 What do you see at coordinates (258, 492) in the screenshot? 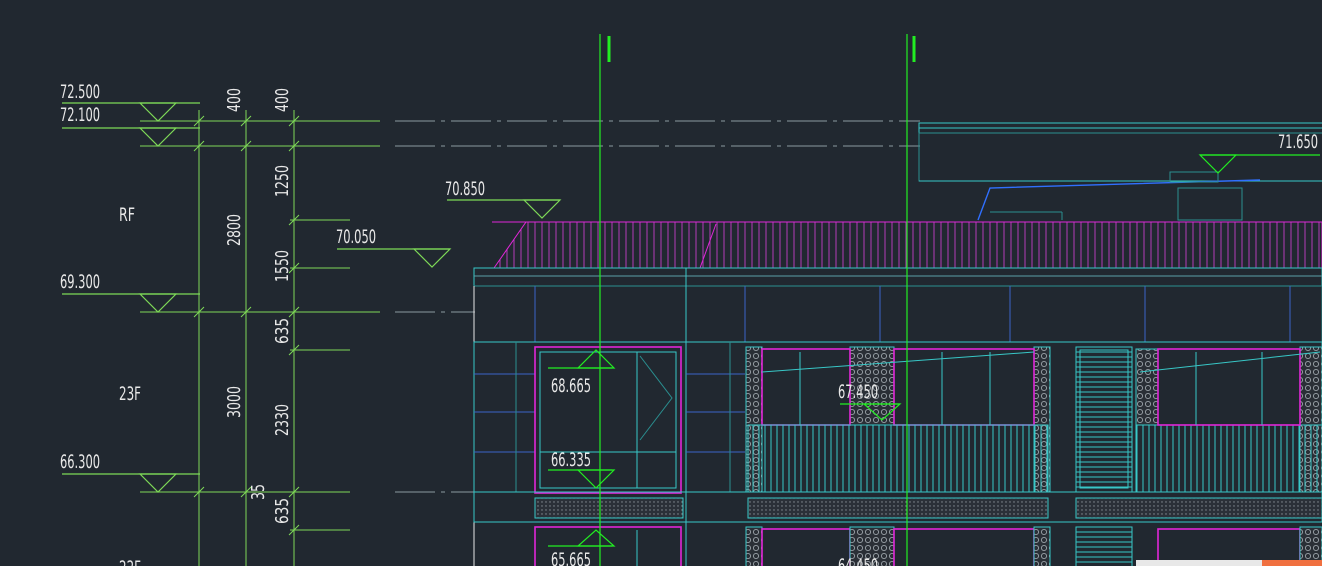
I see `dimension-label: 35` at bounding box center [258, 492].